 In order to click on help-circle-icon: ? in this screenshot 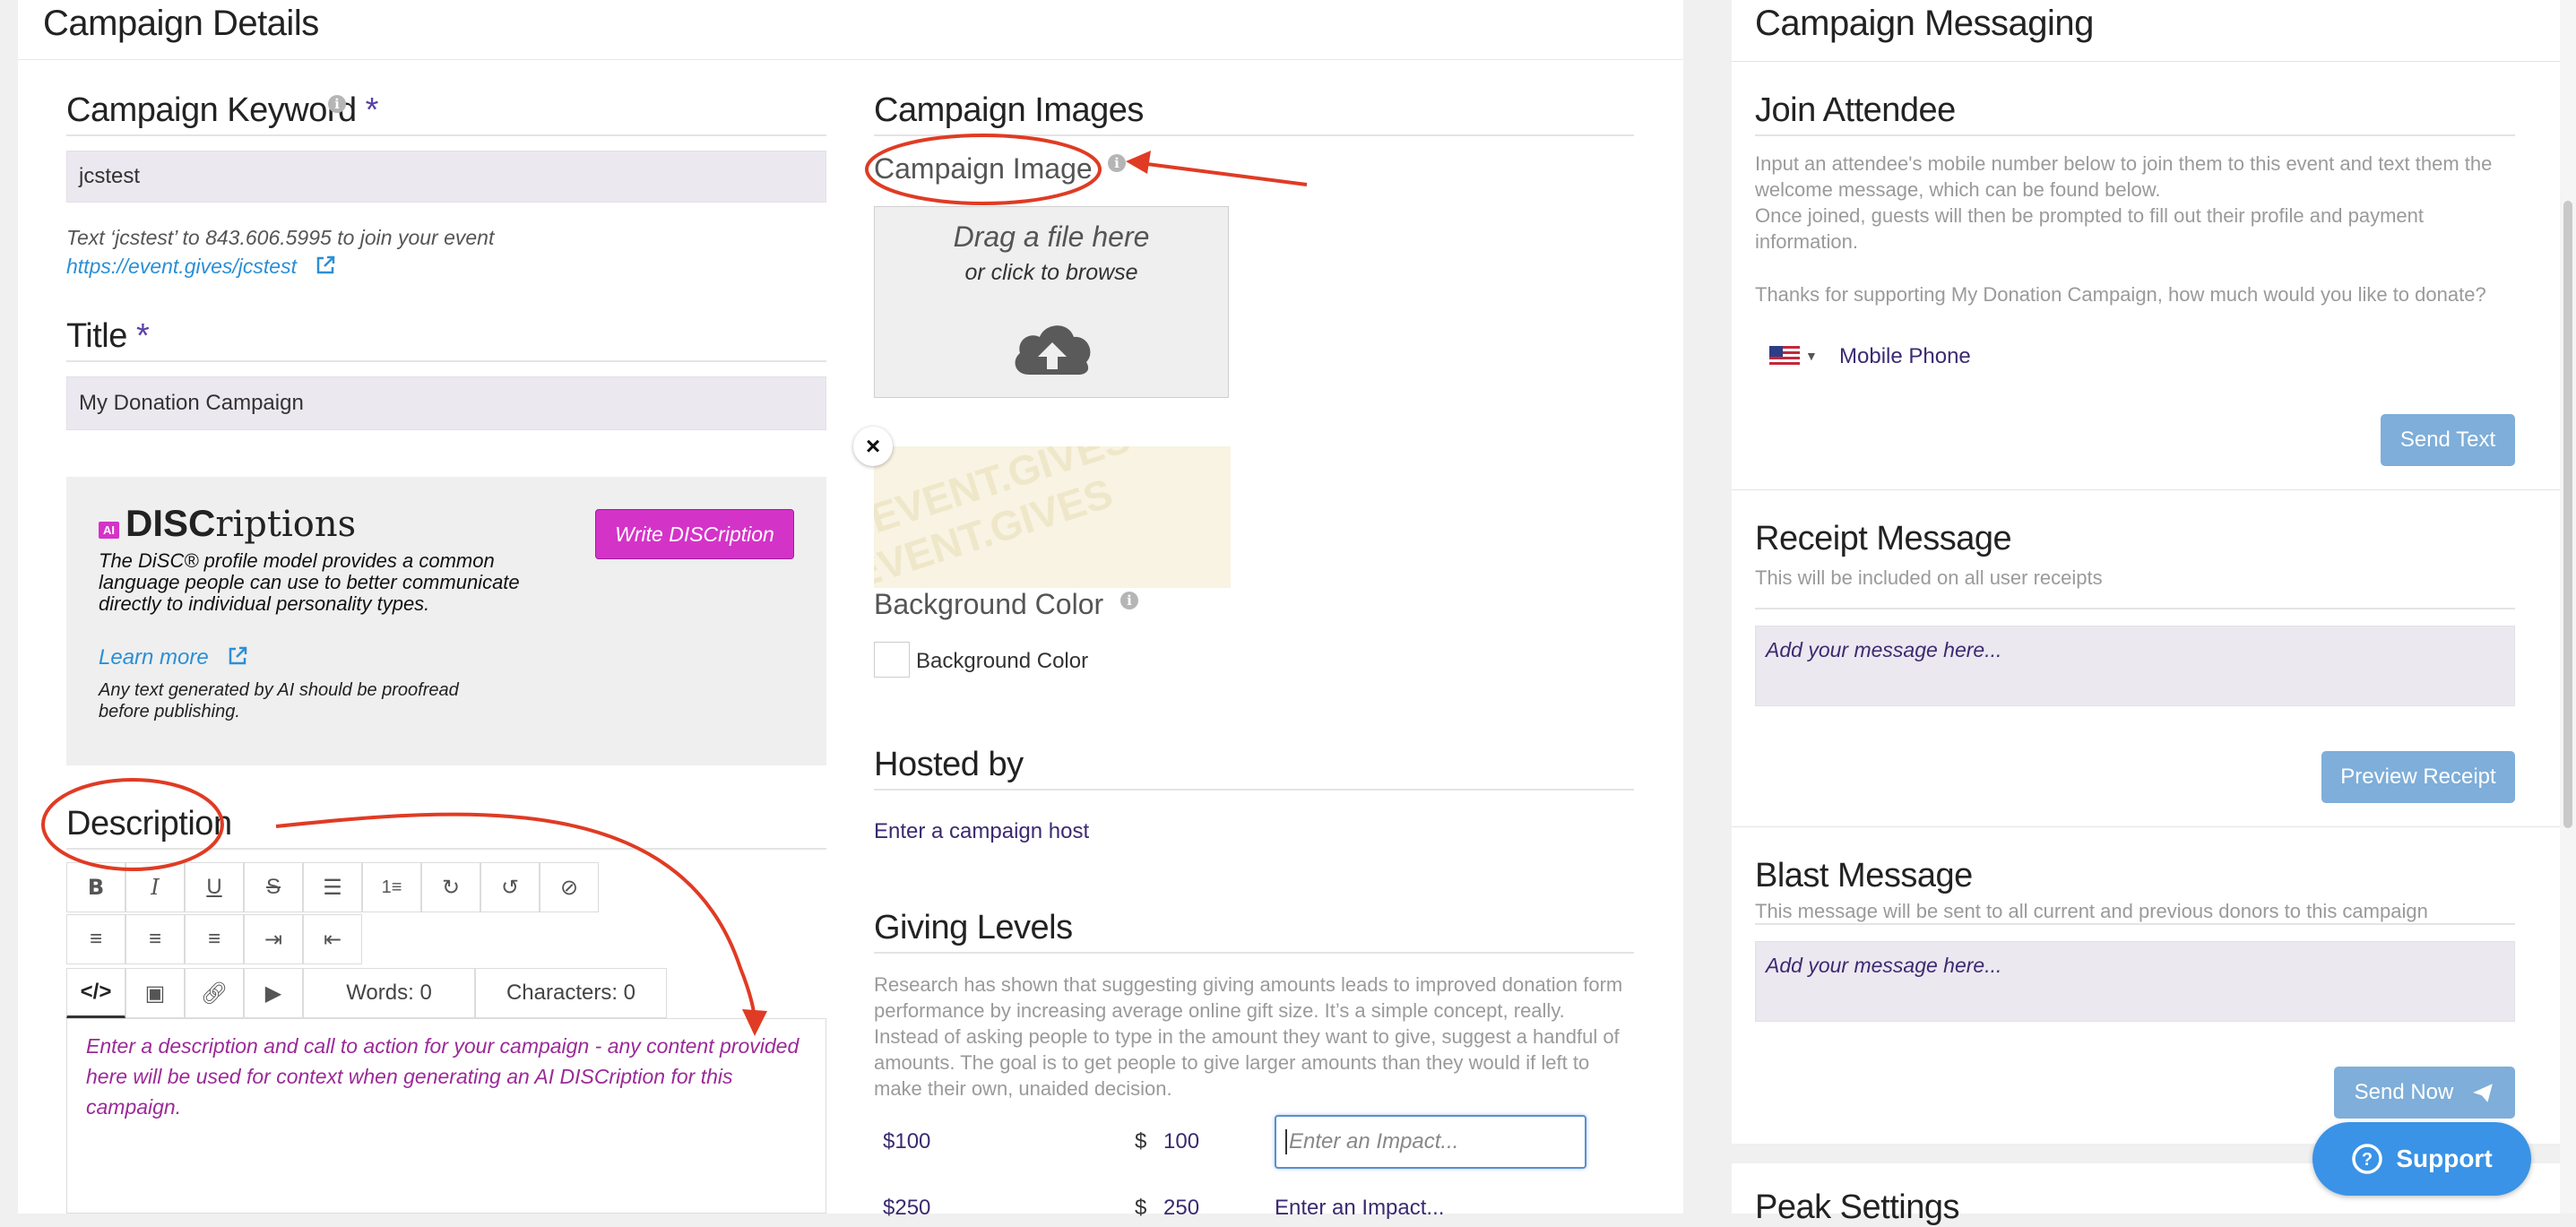, I will do `click(2367, 1159)`.